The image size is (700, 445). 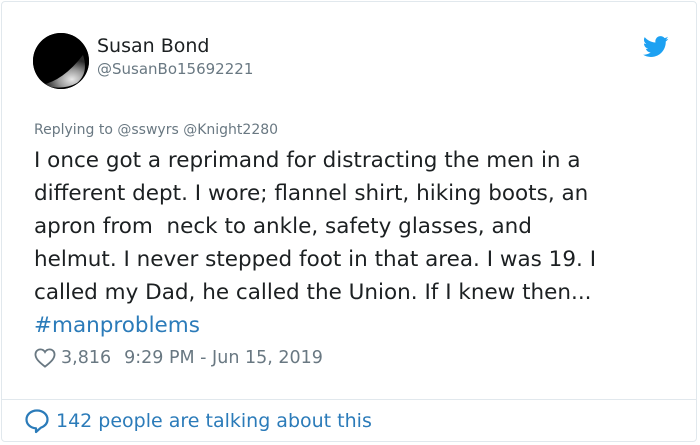 What do you see at coordinates (656, 47) in the screenshot?
I see `twitter-bird-icon` at bounding box center [656, 47].